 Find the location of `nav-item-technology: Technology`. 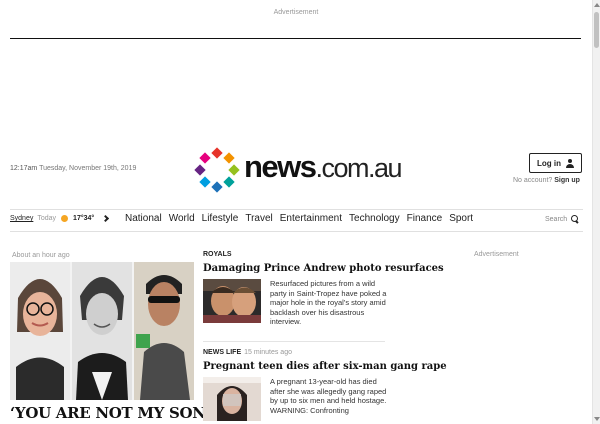

nav-item-technology: Technology is located at coordinates (374, 218).